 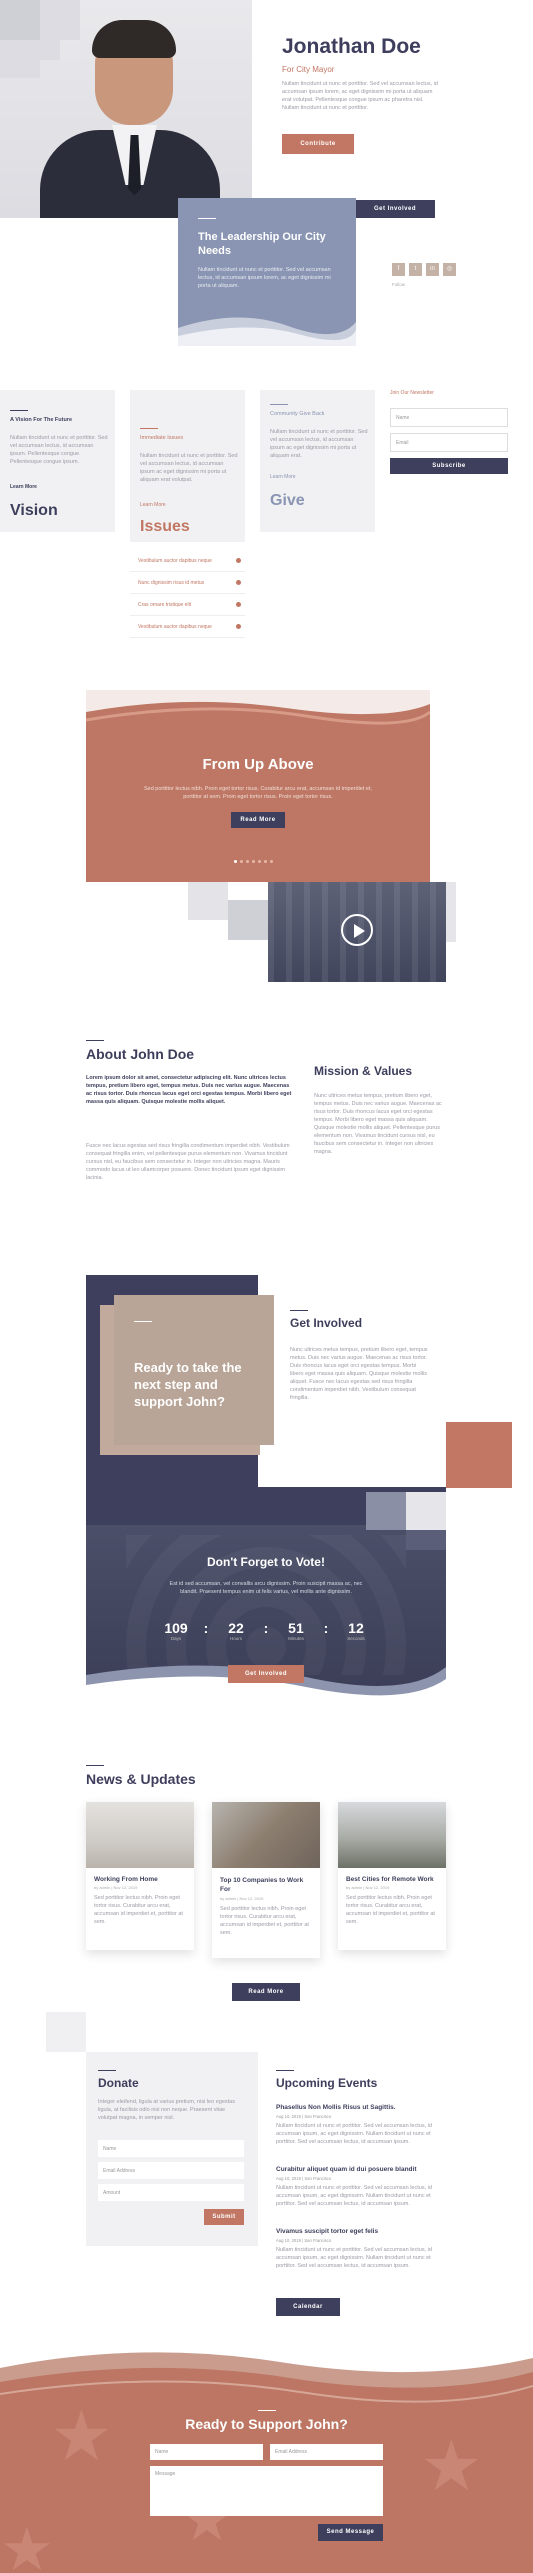 I want to click on countdown-minutes: 51 Minutes, so click(x=296, y=1630).